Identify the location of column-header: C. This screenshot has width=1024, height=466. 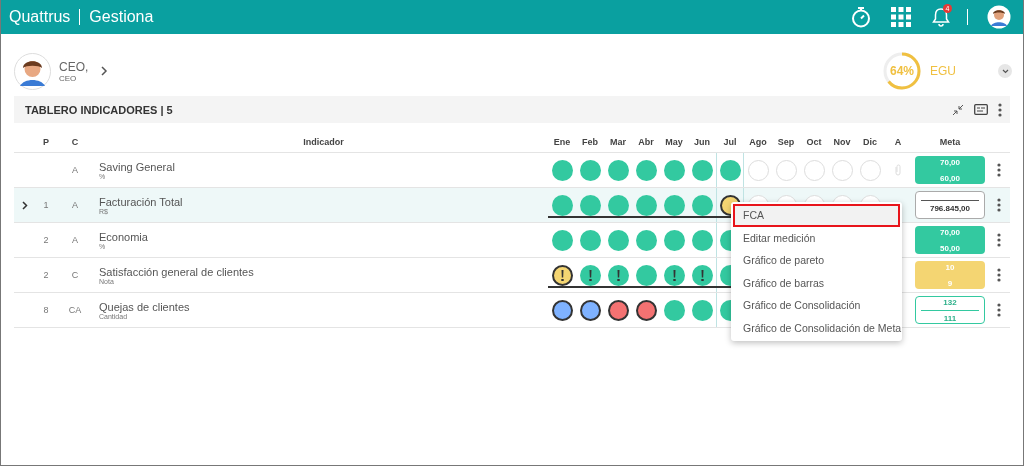
(75, 141).